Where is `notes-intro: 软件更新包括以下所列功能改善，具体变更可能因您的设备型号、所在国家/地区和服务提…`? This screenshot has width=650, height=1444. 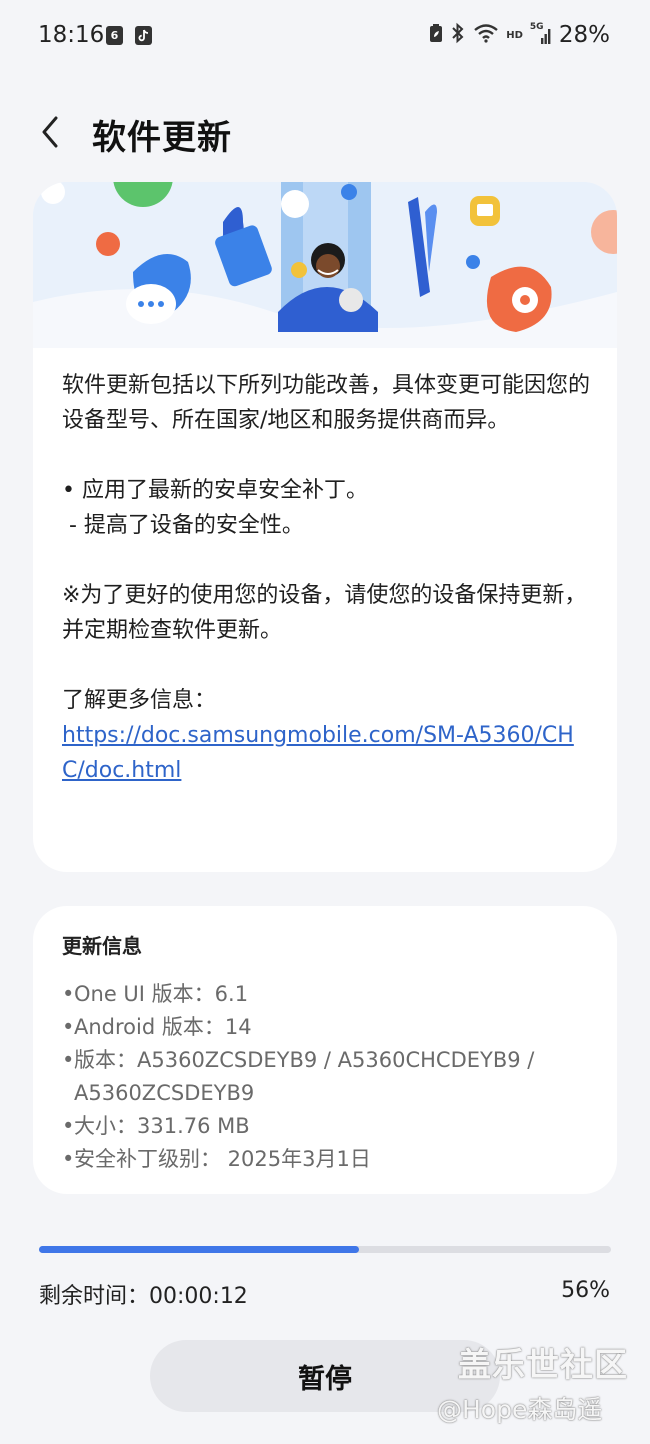 notes-intro: 软件更新包括以下所列功能改善，具体变更可能因您的设备型号、所在国家/地区和服务提… is located at coordinates (326, 403).